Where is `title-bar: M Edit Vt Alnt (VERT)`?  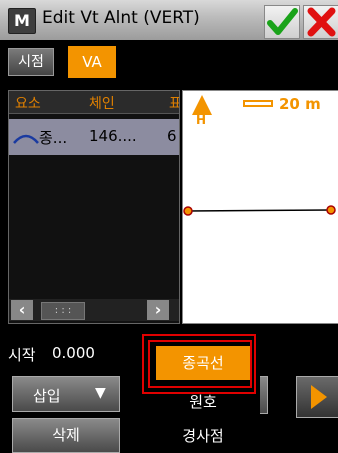
title-bar: M Edit Vt Alnt (VERT) is located at coordinates (169, 20).